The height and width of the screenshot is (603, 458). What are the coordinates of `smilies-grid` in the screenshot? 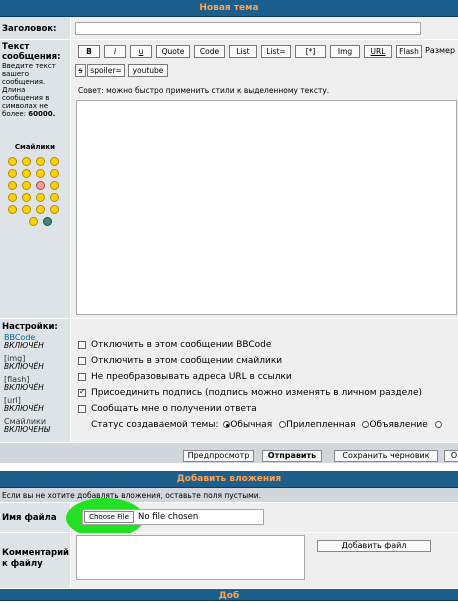 It's located at (38, 196).